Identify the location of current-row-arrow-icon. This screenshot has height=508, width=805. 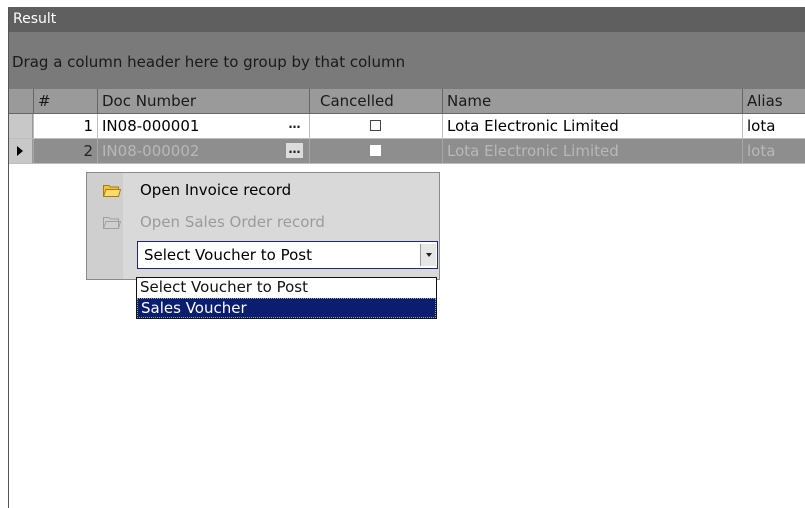
(20, 151).